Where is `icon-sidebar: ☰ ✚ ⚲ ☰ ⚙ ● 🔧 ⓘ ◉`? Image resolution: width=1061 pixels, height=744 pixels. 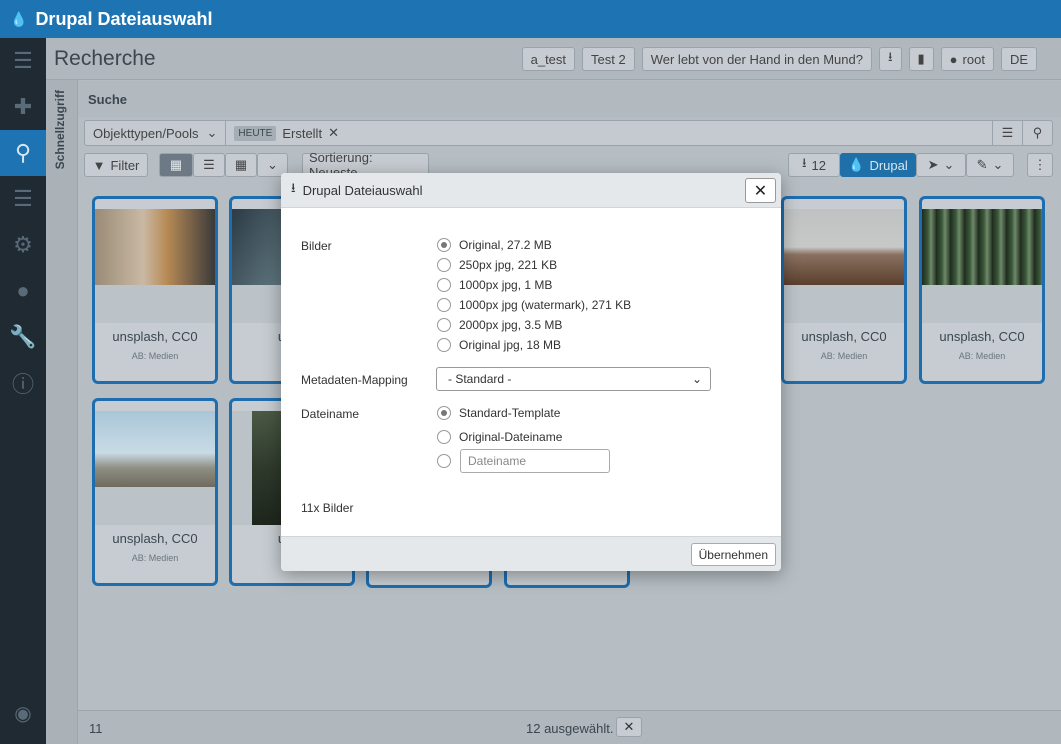 icon-sidebar: ☰ ✚ ⚲ ☰ ⚙ ● 🔧 ⓘ ◉ is located at coordinates (23, 391).